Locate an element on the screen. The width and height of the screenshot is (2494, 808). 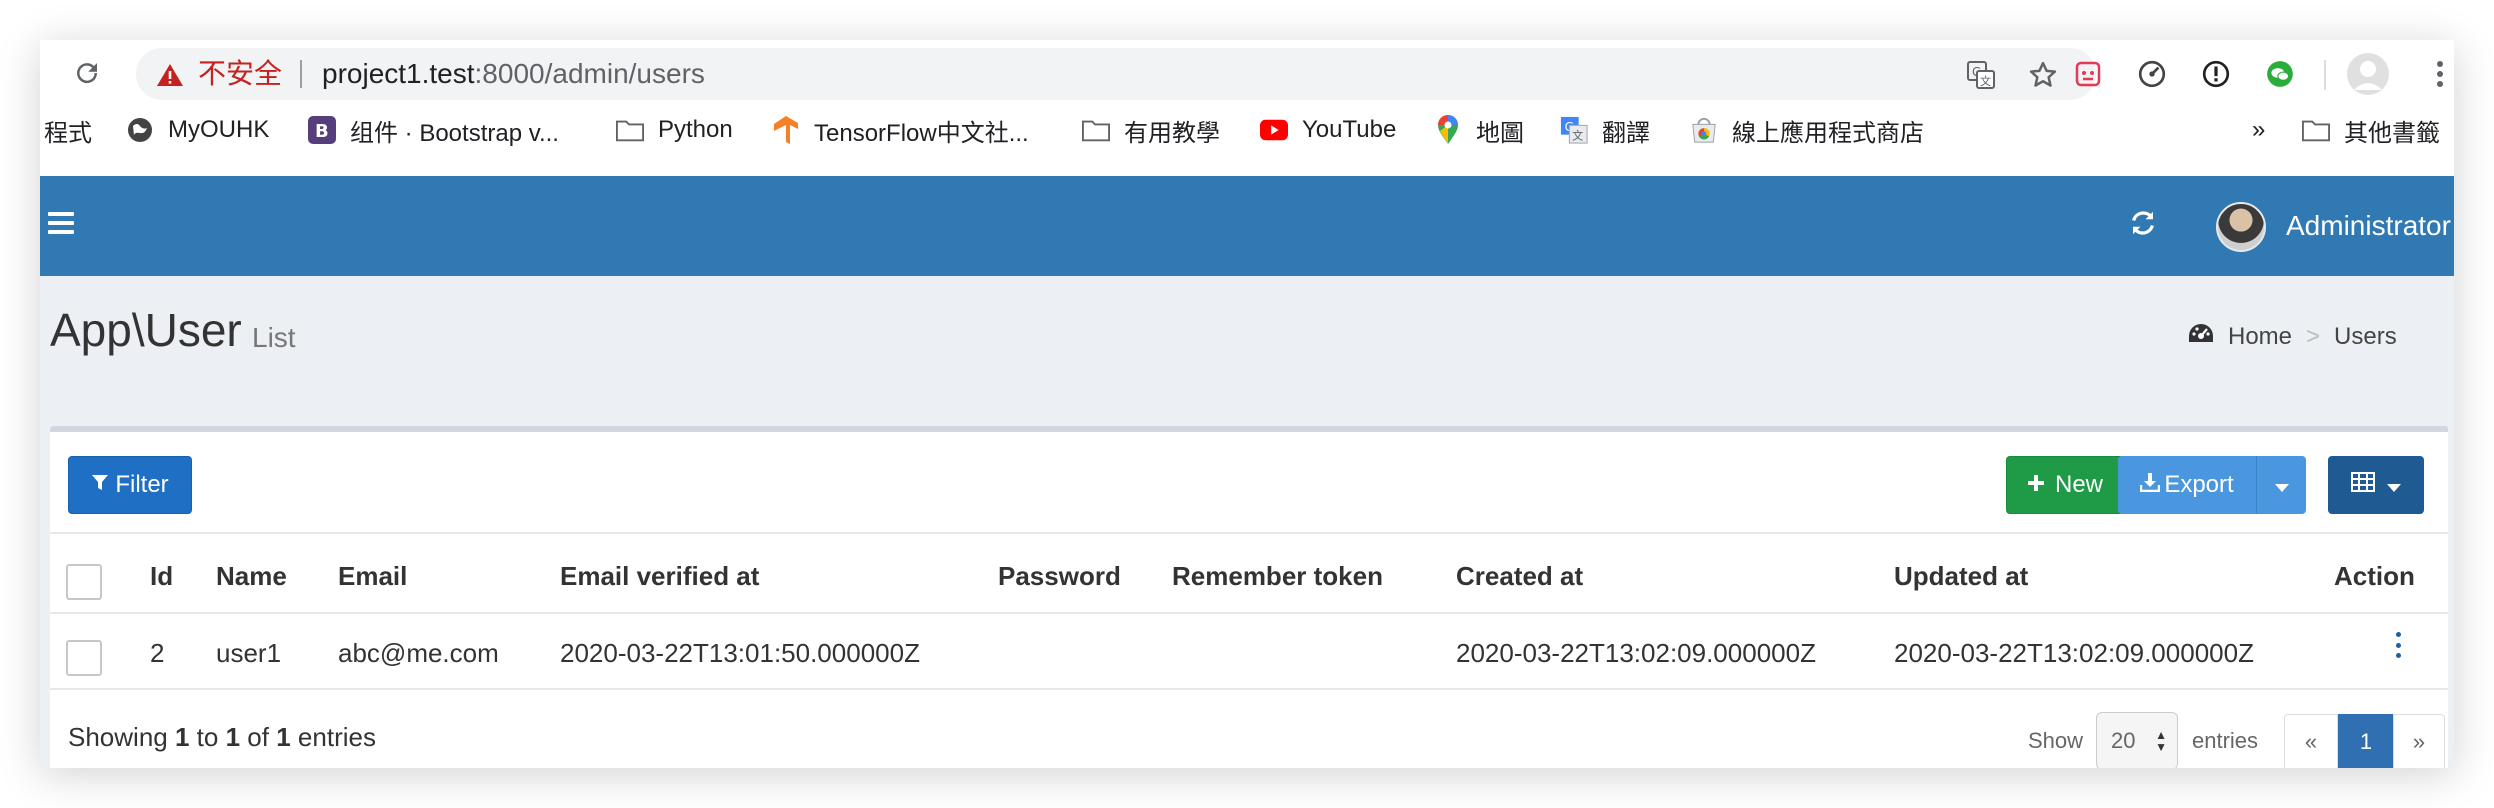
new-label: New is located at coordinates (2078, 484).